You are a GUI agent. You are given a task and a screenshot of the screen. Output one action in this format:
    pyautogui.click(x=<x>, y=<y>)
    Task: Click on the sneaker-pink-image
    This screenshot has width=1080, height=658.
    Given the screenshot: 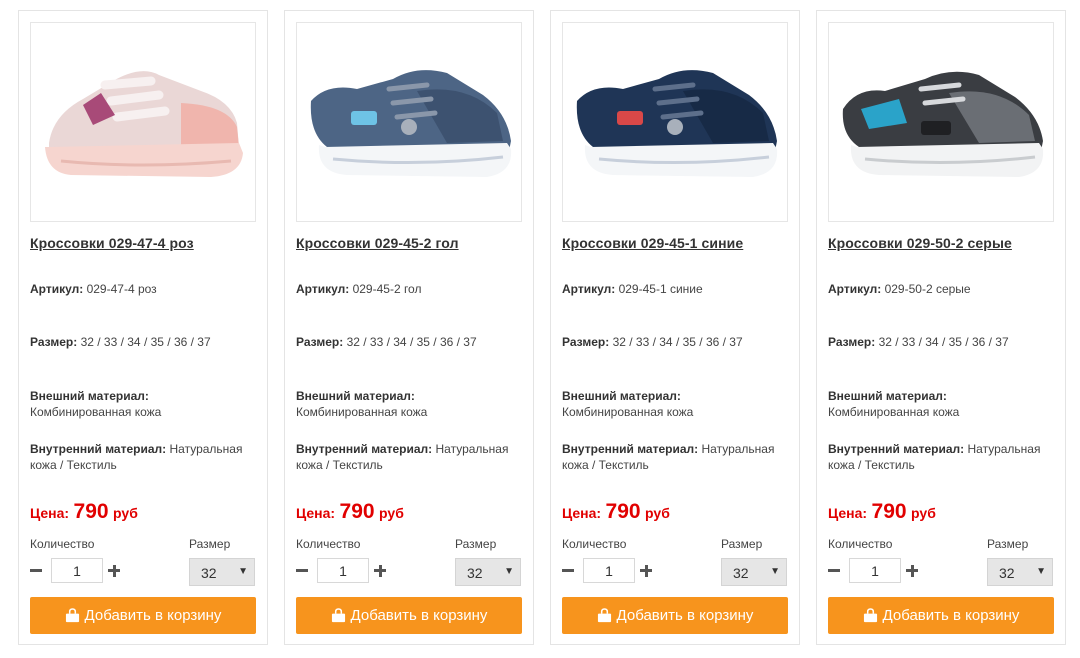 What is the action you would take?
    pyautogui.click(x=144, y=124)
    